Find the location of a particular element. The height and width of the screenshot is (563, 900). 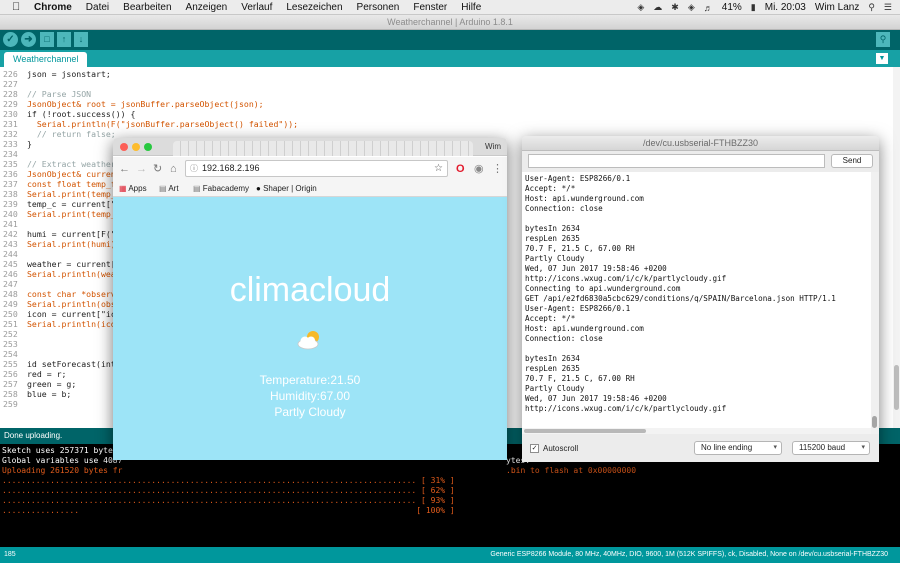

code-text: Serial.print(temp_c is located at coordinates (74, 214).